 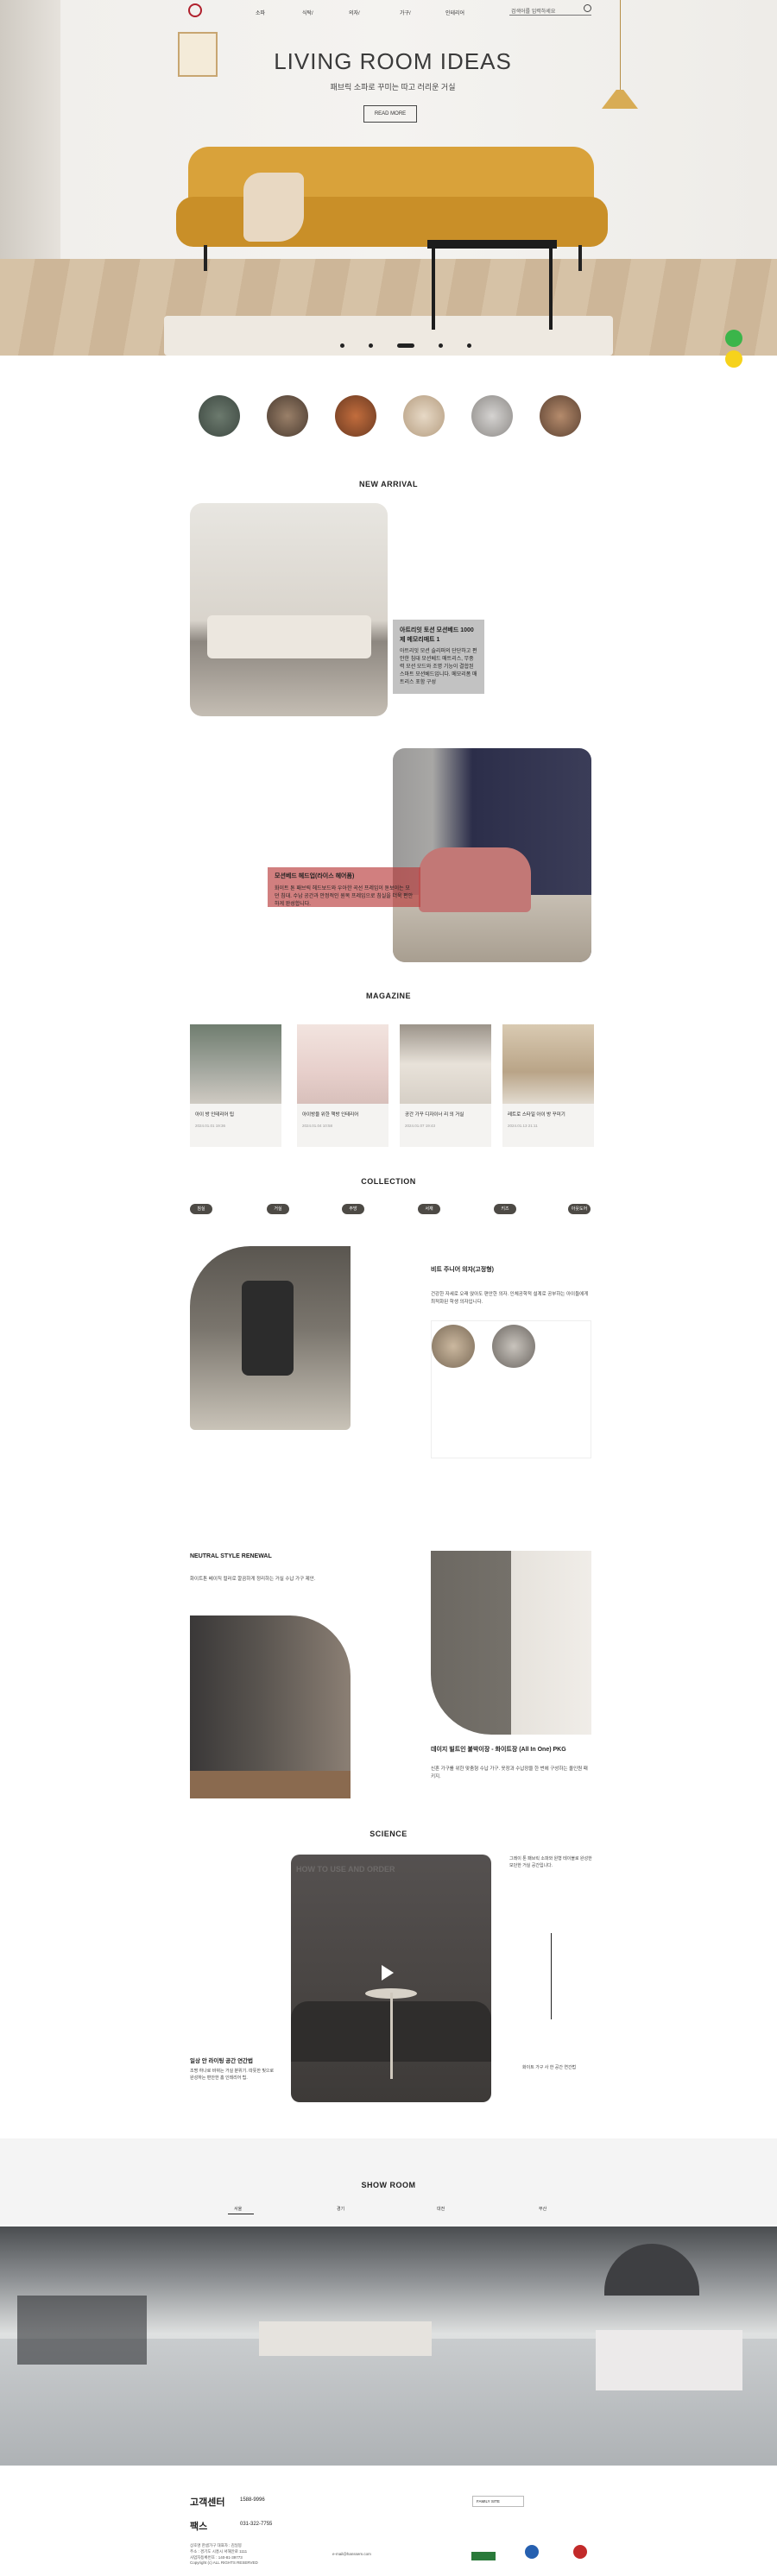 What do you see at coordinates (351, 2554) in the screenshot?
I see `footer-email: e-mail@hanssem.com` at bounding box center [351, 2554].